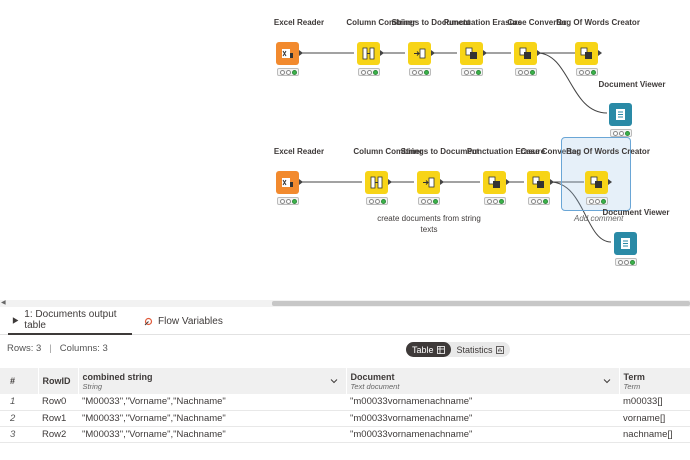  Describe the element at coordinates (654, 418) in the screenshot. I see `cell-term: vorname[]` at that location.